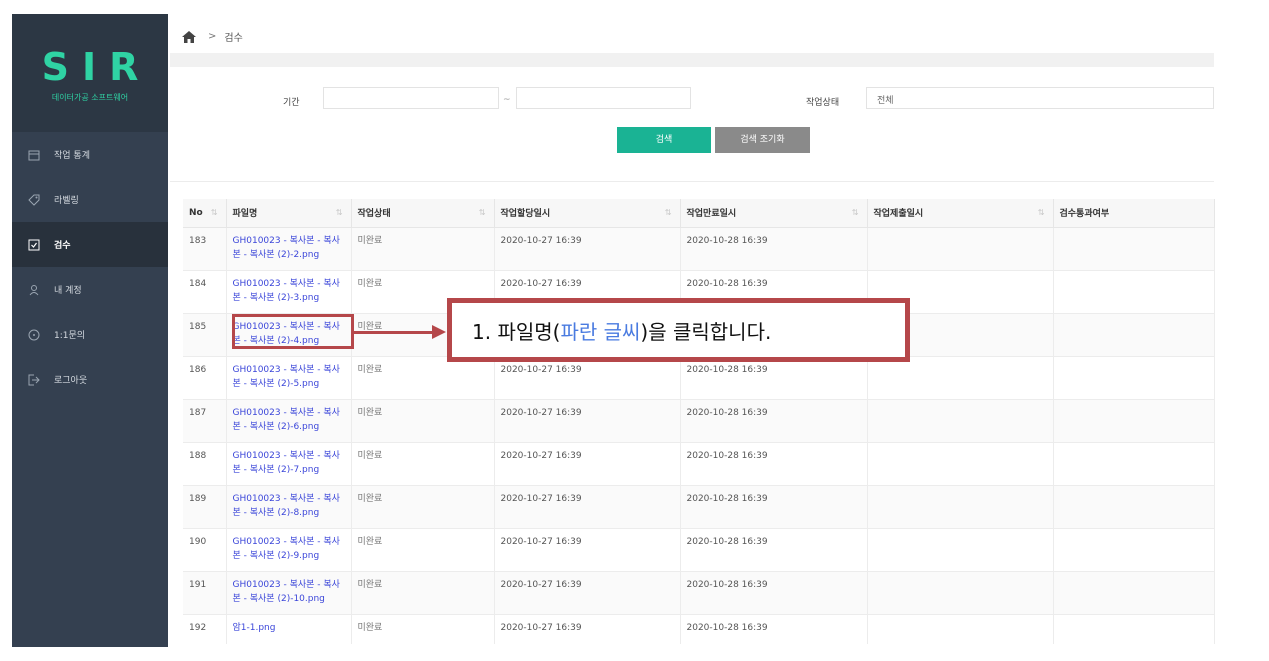 This screenshot has height=661, width=1269. Describe the element at coordinates (205, 213) in the screenshot. I see `column-header-no: No ⇅` at that location.